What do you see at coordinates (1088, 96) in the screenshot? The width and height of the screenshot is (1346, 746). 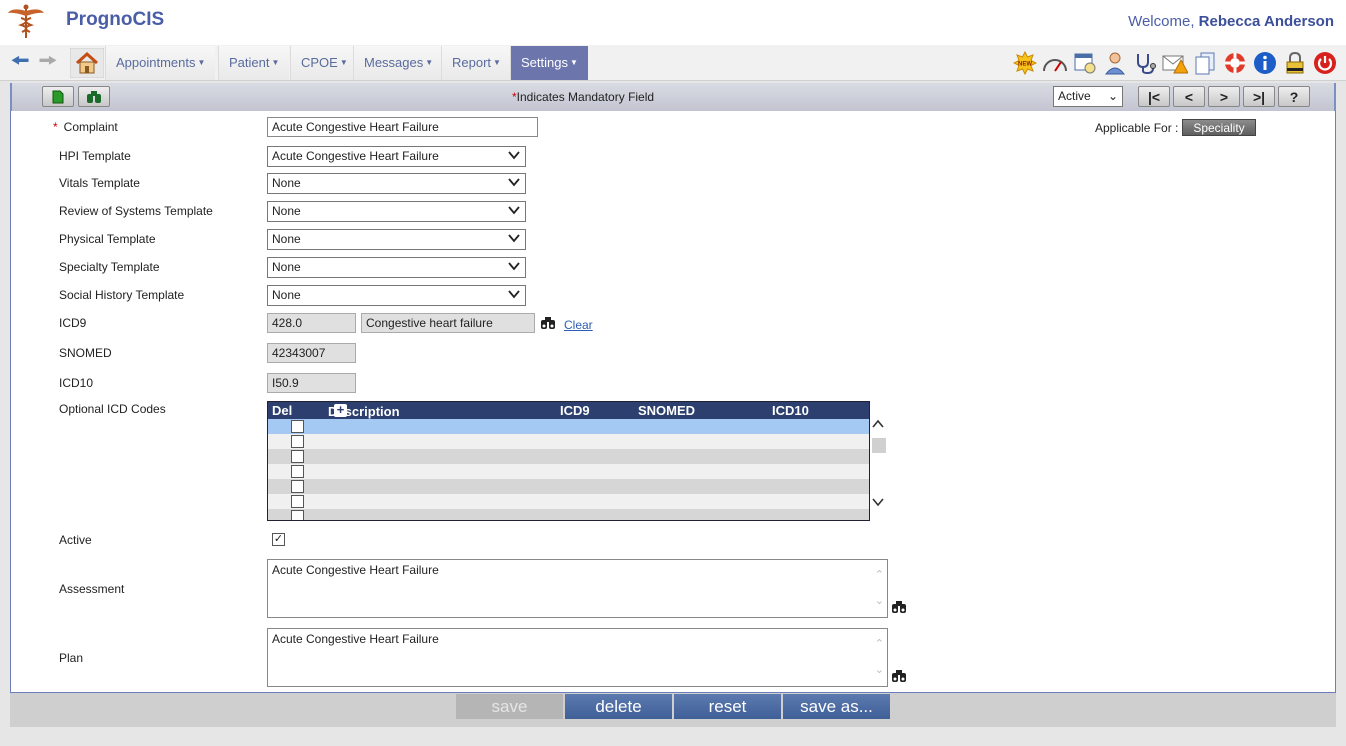 I see `status-filter-select: Active ⌄` at bounding box center [1088, 96].